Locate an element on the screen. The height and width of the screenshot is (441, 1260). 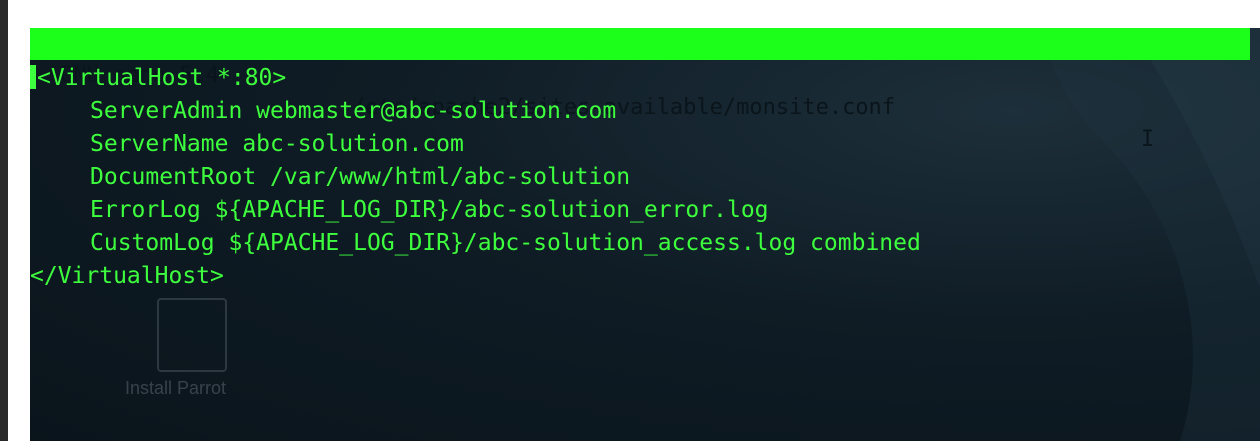
code-line: <VirtualHost *:80> is located at coordinates (158, 78).